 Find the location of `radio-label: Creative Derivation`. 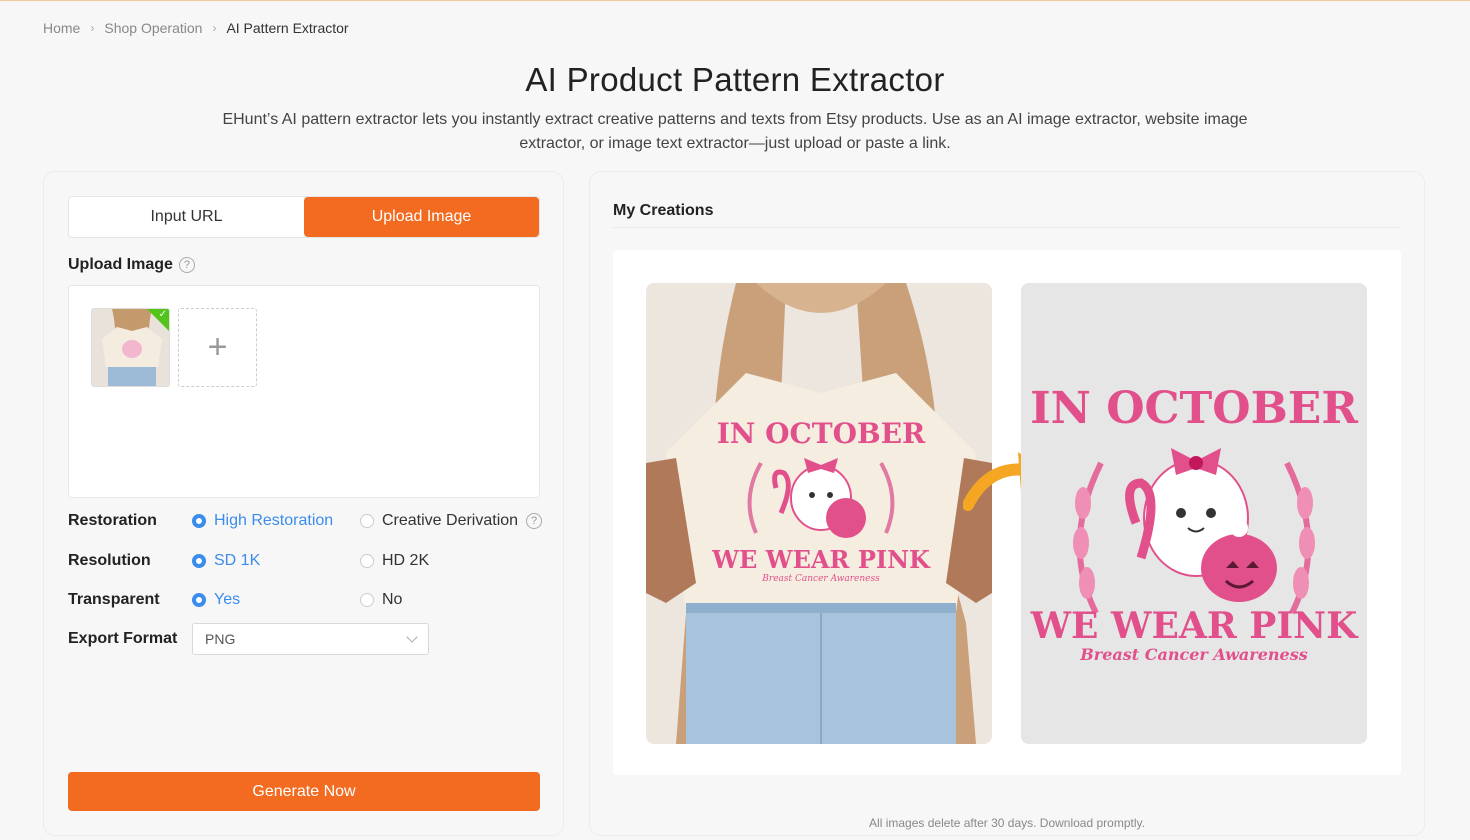

radio-label: Creative Derivation is located at coordinates (450, 520).